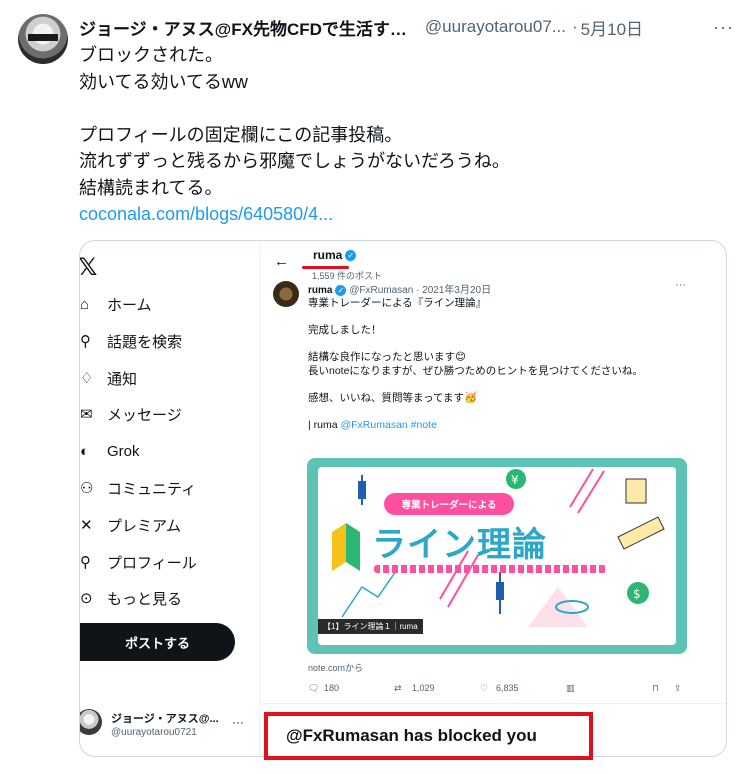 Image resolution: width=756 pixels, height=774 pixels. I want to click on nav-item-community: ⚇ コミュニティ, so click(138, 488).